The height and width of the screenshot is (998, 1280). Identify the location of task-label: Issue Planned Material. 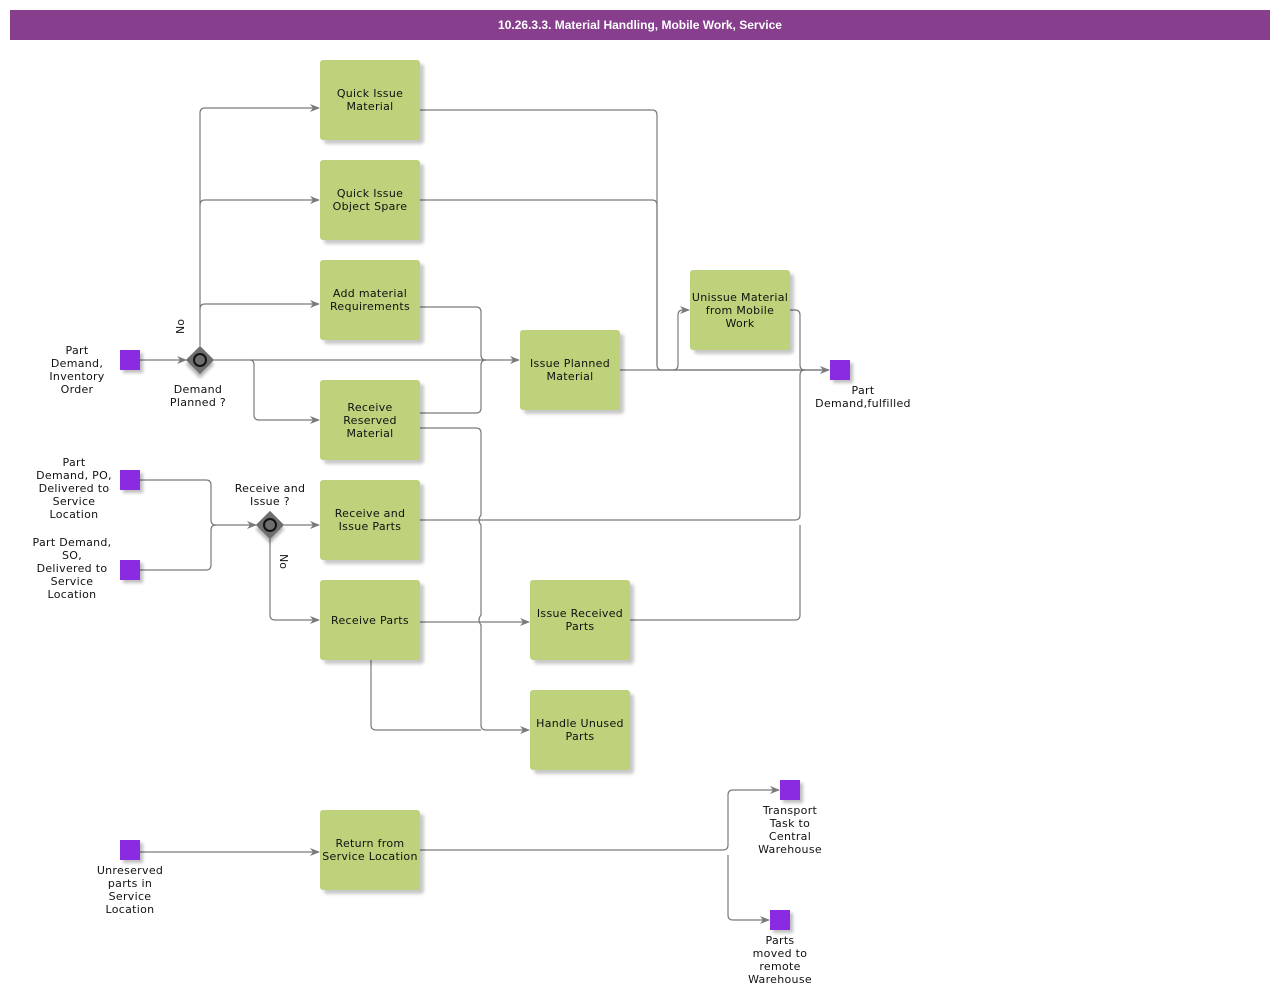
(570, 370).